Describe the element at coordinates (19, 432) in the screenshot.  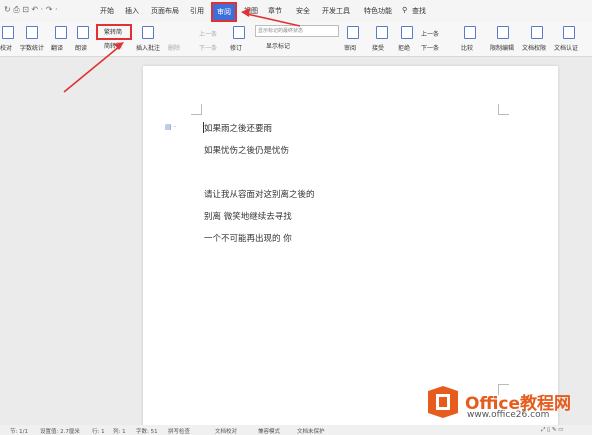
I see `status-section: 节: 1/1` at that location.